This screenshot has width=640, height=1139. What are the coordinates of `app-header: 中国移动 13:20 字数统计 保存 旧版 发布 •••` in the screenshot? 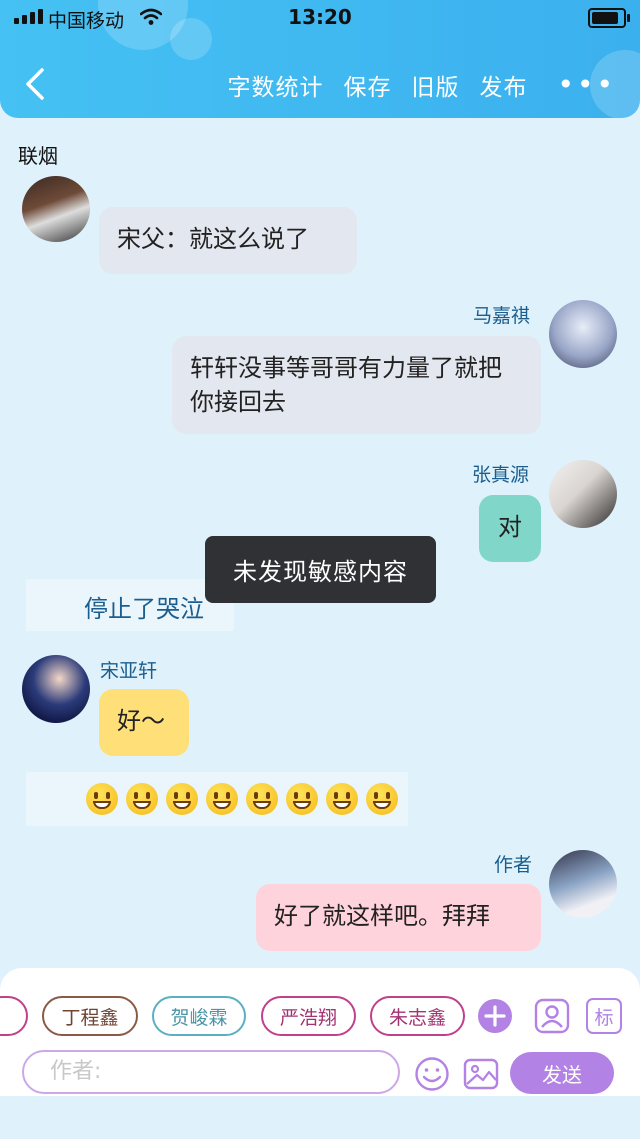 It's located at (320, 59).